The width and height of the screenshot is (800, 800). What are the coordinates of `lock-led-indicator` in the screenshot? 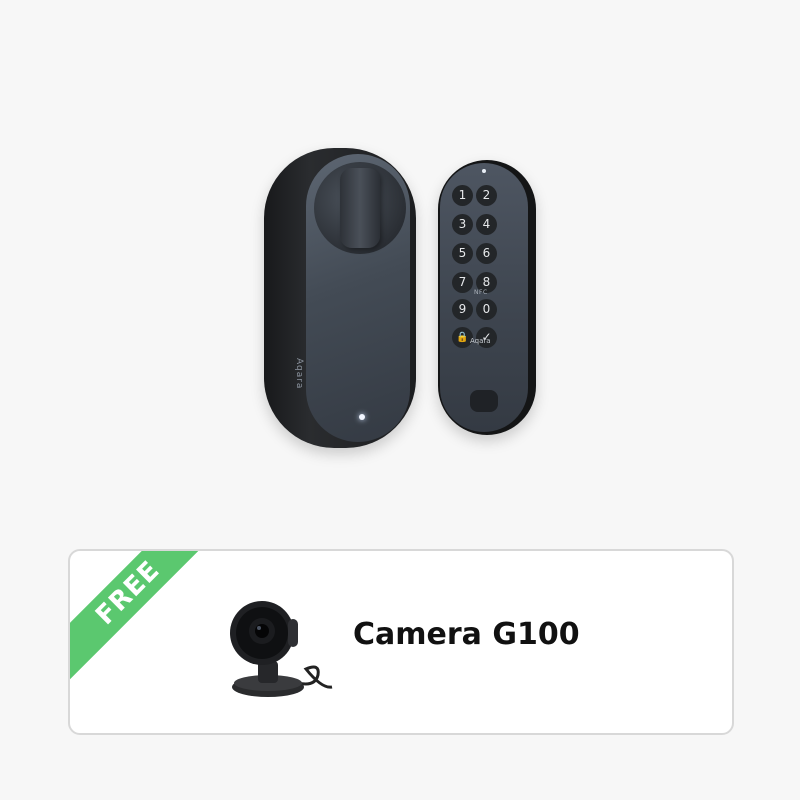 It's located at (362, 417).